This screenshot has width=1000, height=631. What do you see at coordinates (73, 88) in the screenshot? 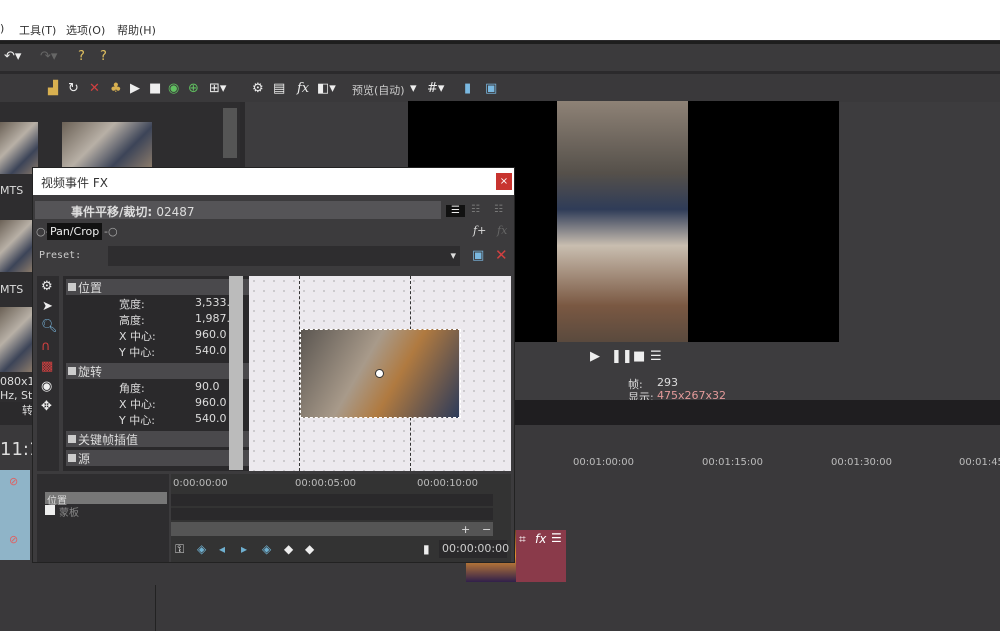
I see `refresh-icon: ↻` at bounding box center [73, 88].